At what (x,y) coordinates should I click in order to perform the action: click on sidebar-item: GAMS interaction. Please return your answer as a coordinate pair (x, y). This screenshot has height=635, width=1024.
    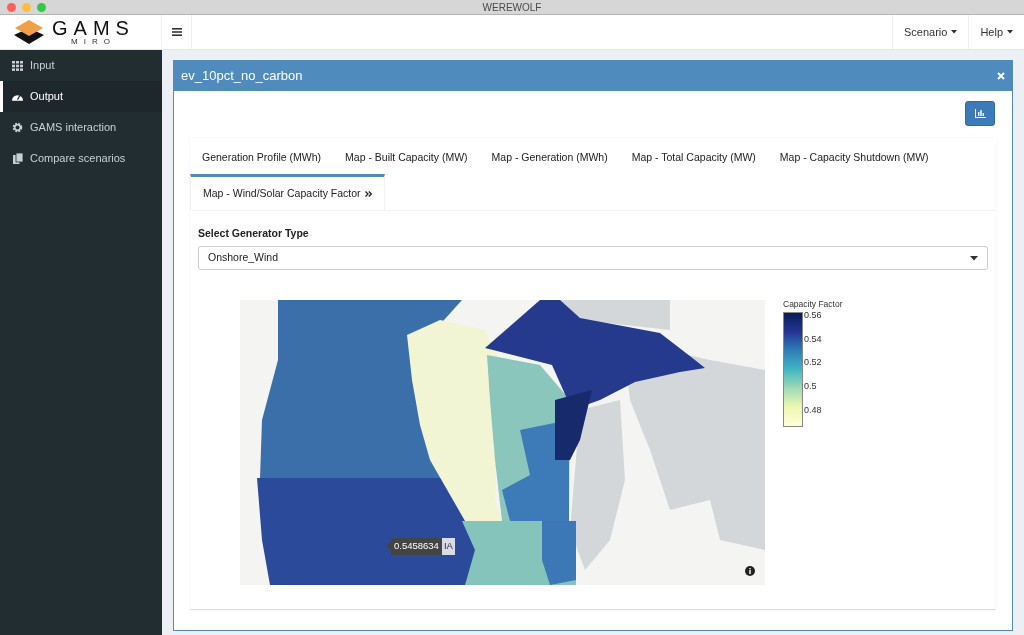
    Looking at the image, I should click on (81, 127).